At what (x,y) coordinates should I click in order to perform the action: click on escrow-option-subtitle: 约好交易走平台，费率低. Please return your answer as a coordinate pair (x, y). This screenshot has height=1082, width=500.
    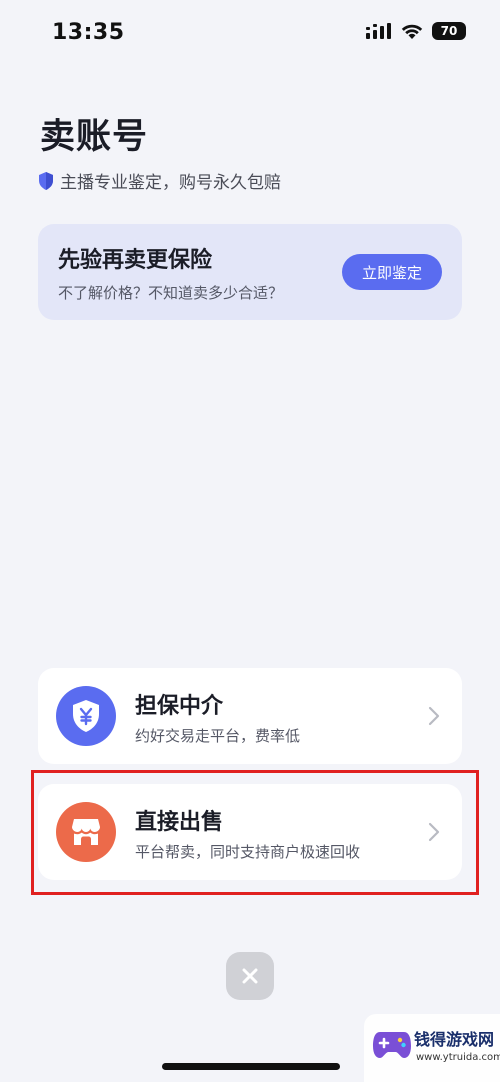
    Looking at the image, I should click on (218, 736).